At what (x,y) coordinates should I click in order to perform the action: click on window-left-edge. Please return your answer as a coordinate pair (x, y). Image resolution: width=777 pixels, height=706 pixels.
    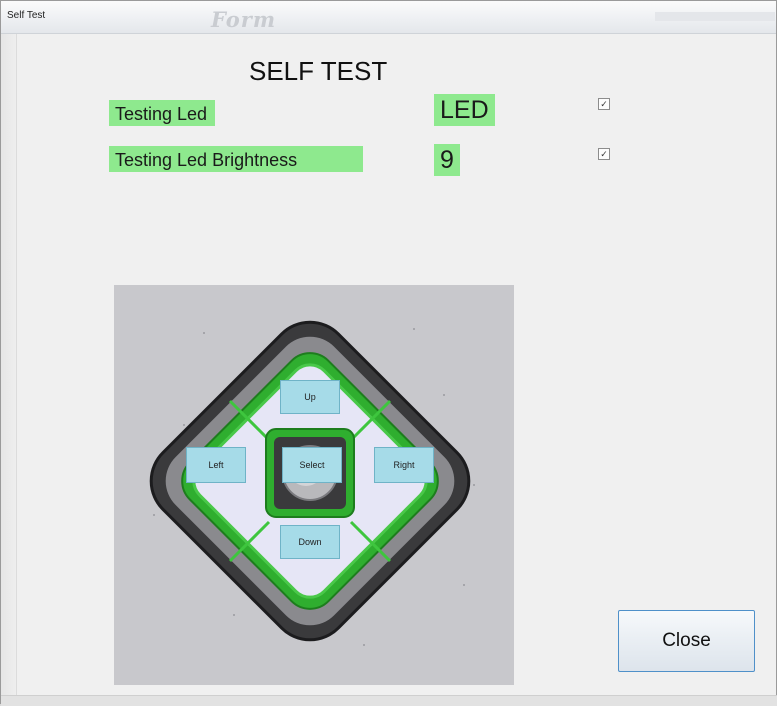
    Looking at the image, I should click on (9, 364).